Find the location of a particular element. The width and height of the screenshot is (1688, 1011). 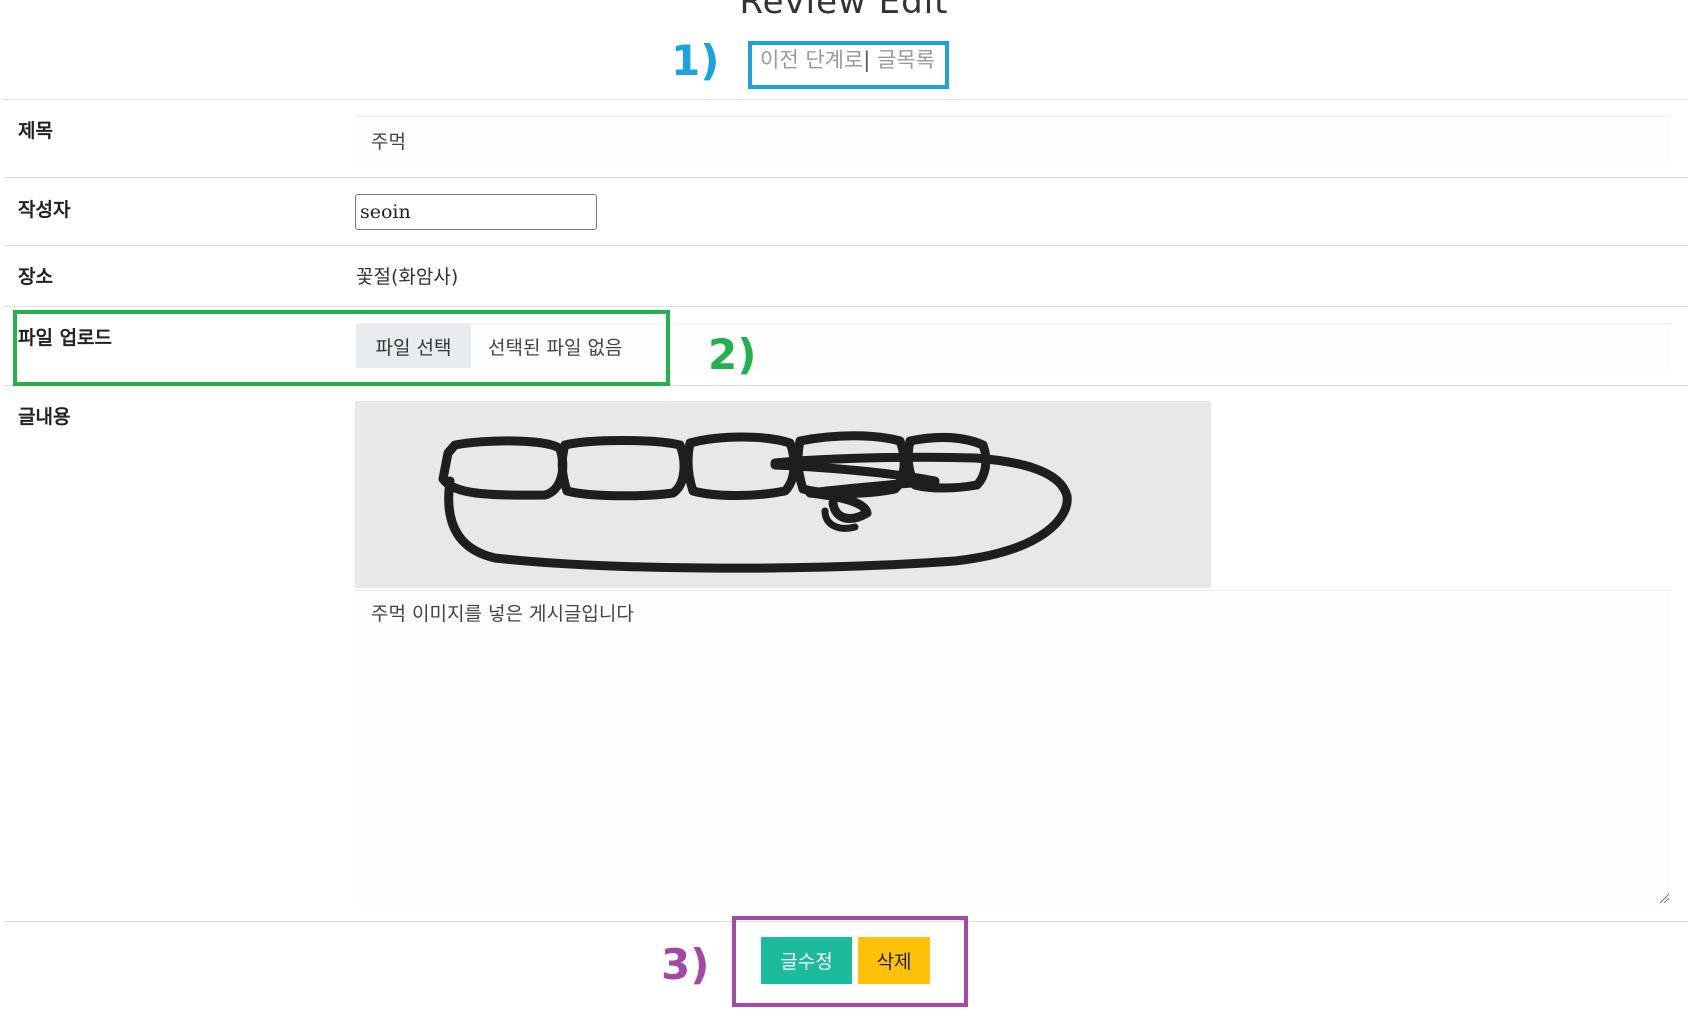

place-value: 꽃절(화암사) is located at coordinates (407, 277).